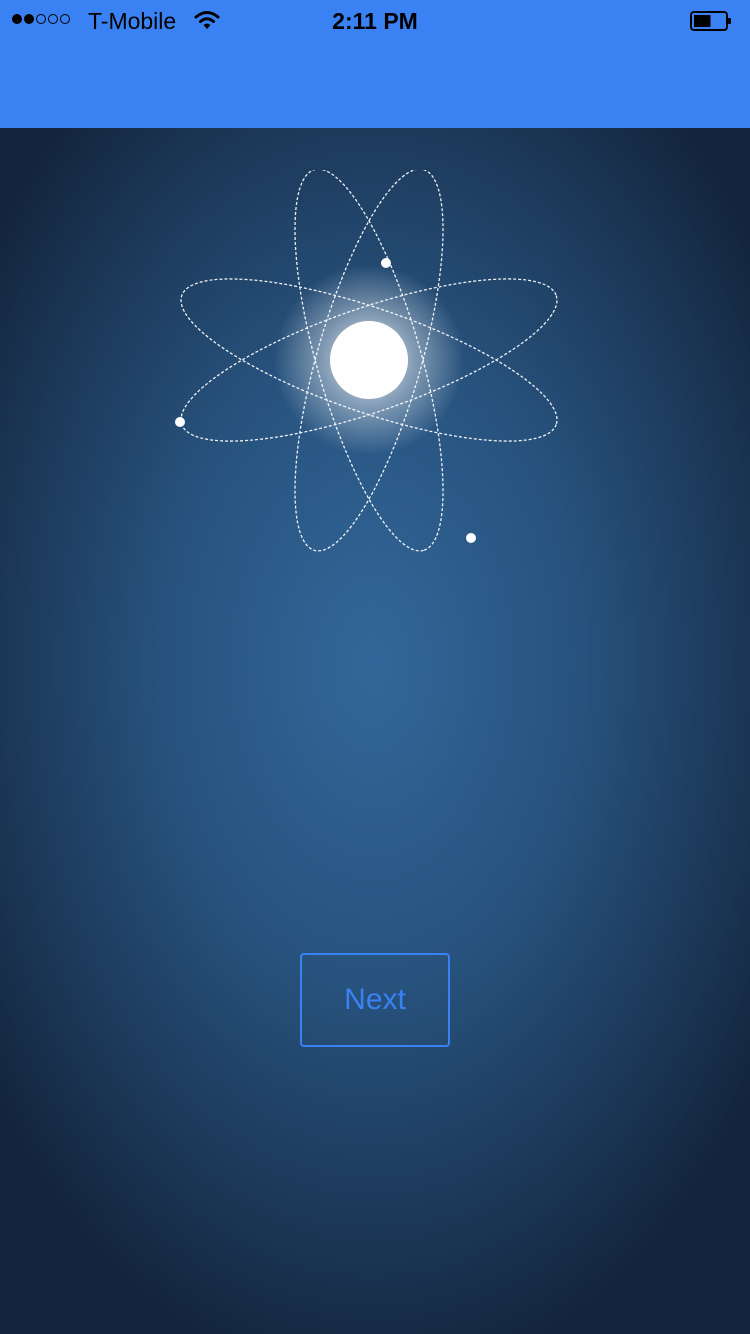 Image resolution: width=750 pixels, height=1334 pixels. What do you see at coordinates (375, 1000) in the screenshot?
I see `next-button: Next` at bounding box center [375, 1000].